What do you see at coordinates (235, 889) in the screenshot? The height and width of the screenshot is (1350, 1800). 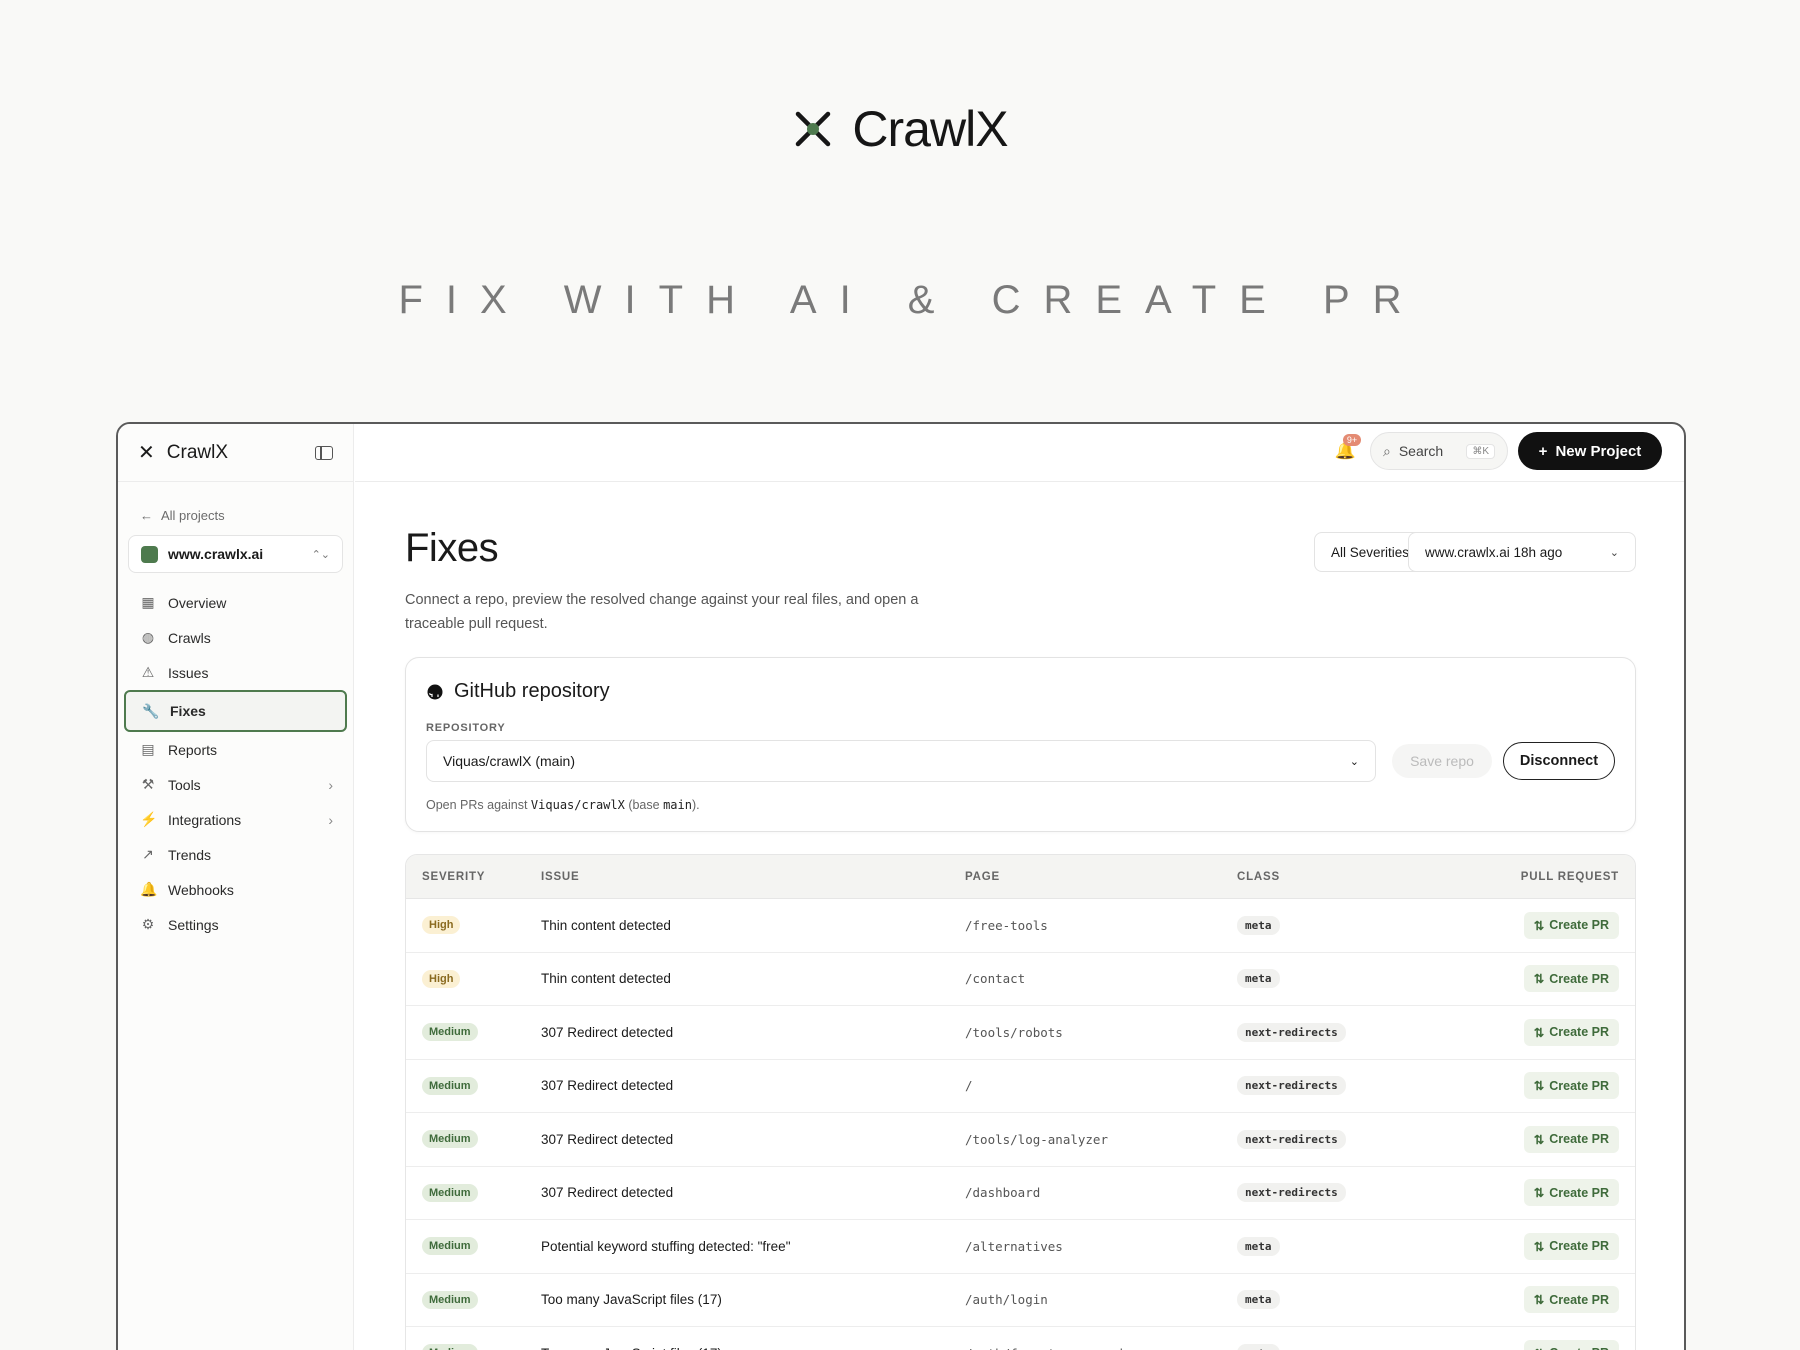 I see `sidebar-item-webhooks: 🔔 Webhooks` at bounding box center [235, 889].